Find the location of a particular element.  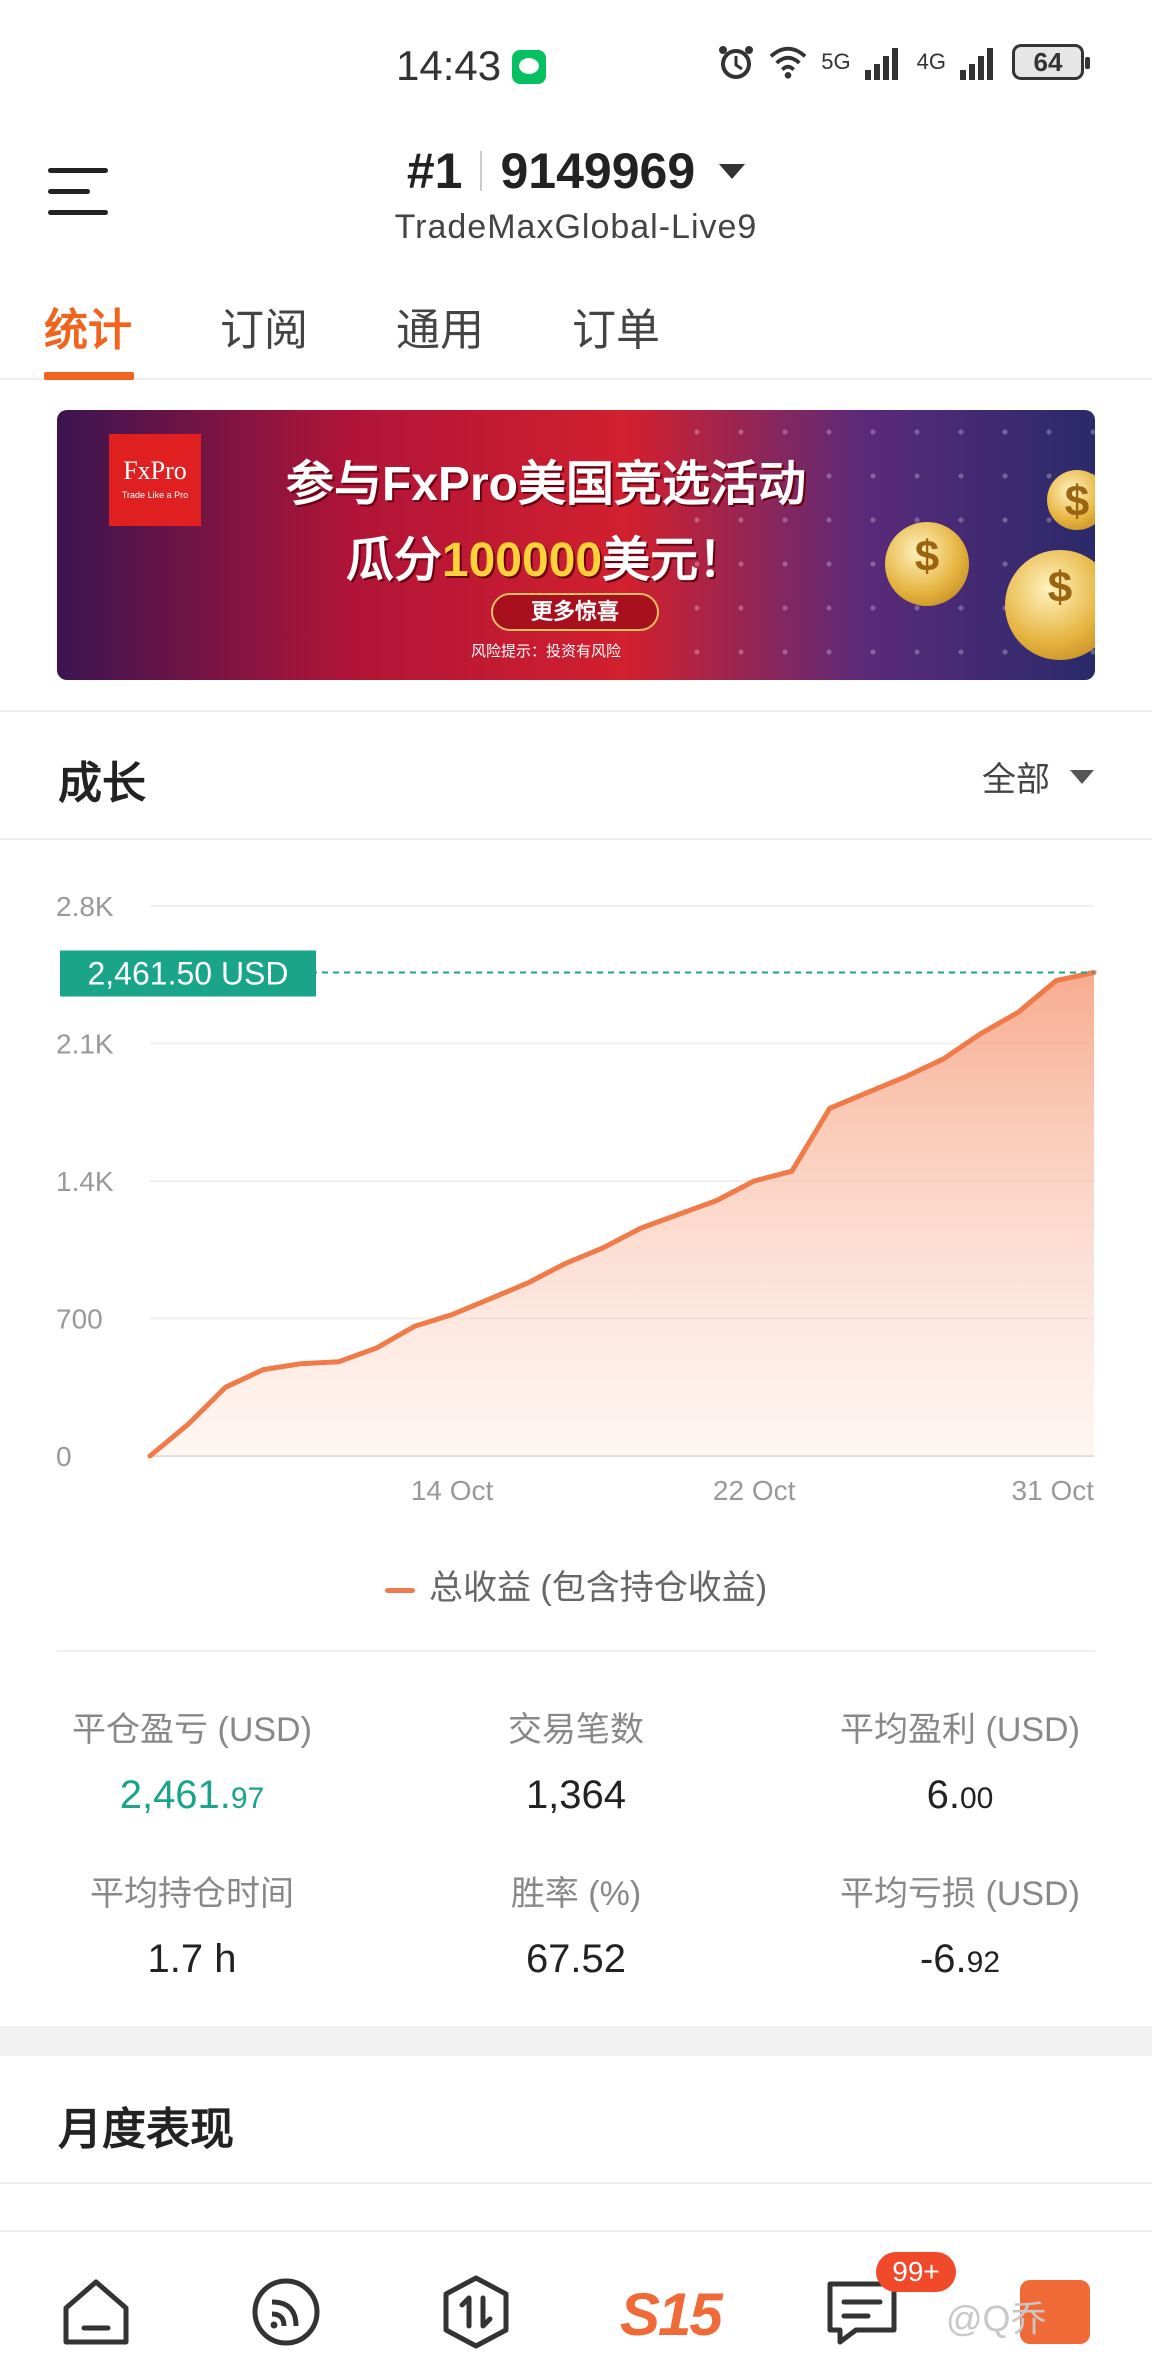

stat-value: 2,461.97 is located at coordinates (192, 1795).